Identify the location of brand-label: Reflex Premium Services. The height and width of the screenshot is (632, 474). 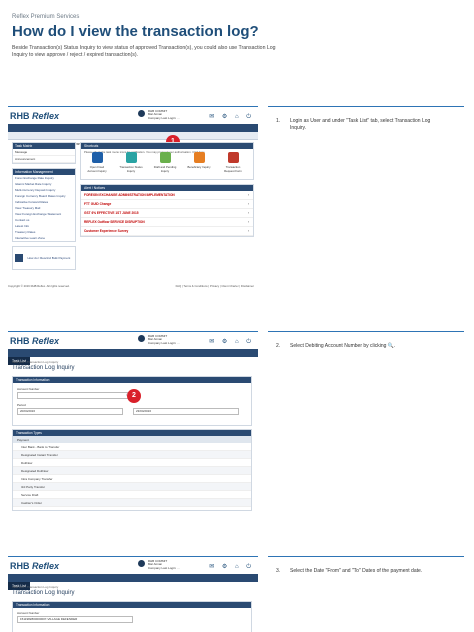
(46, 17).